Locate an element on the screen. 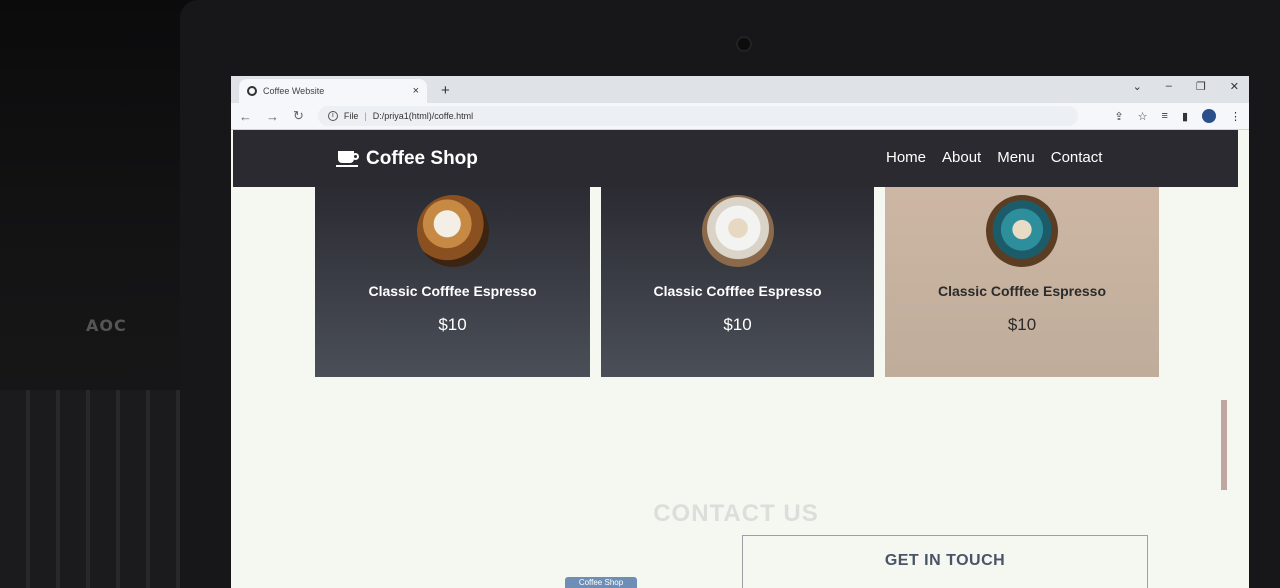  site-logo: Coffee Shop is located at coordinates (407, 158).